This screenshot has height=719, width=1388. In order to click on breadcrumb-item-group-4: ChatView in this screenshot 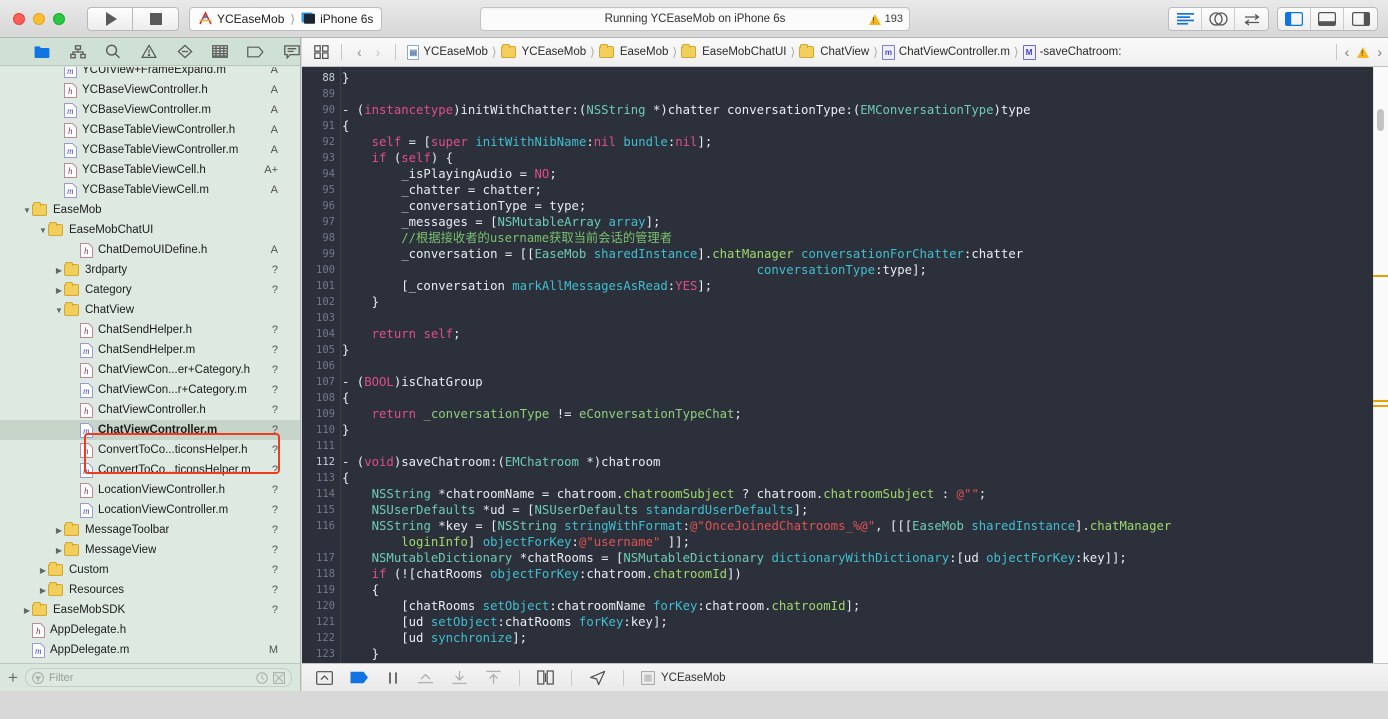, I will do `click(834, 51)`.